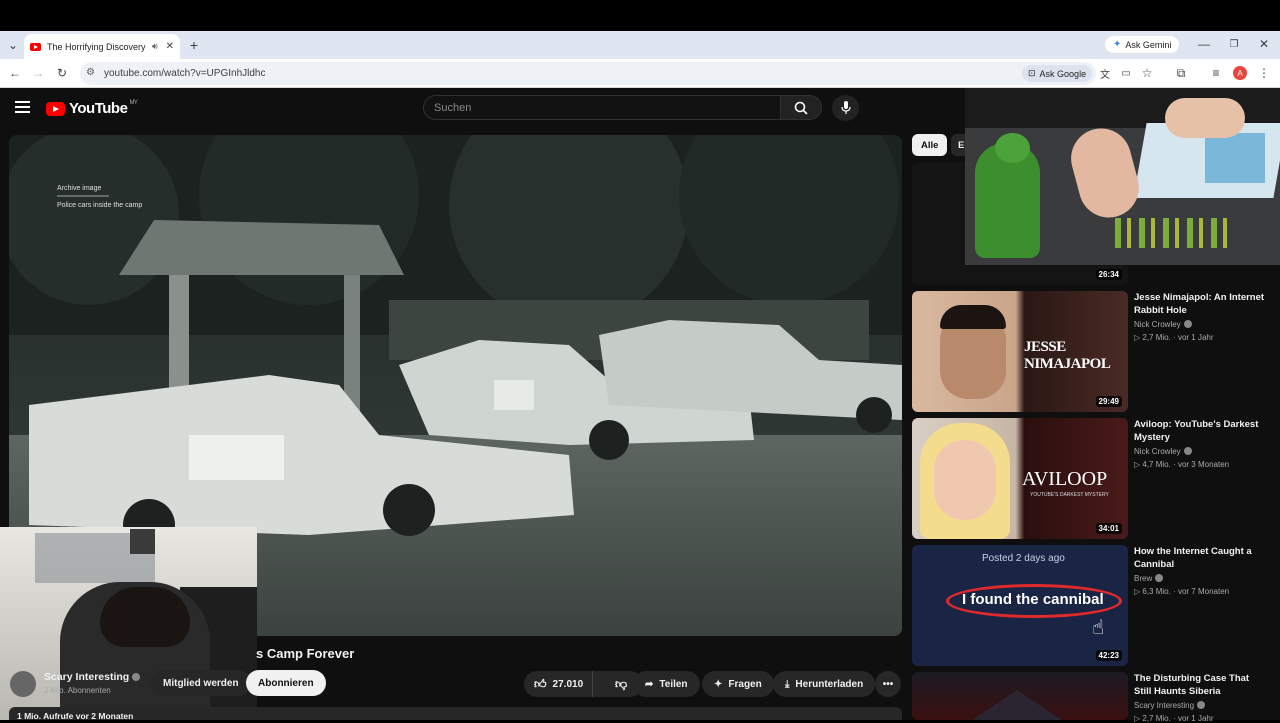 The height and width of the screenshot is (723, 1280). What do you see at coordinates (79, 188) in the screenshot?
I see `video-overlay-caption-1: Archive image` at bounding box center [79, 188].